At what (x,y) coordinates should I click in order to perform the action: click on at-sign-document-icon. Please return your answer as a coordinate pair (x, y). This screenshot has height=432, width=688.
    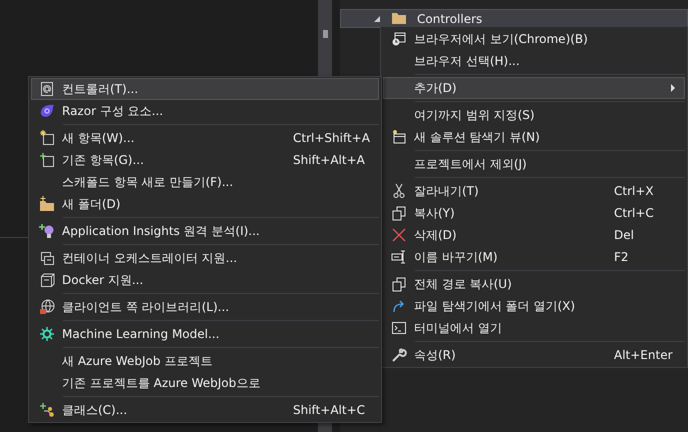
    Looking at the image, I should click on (47, 89).